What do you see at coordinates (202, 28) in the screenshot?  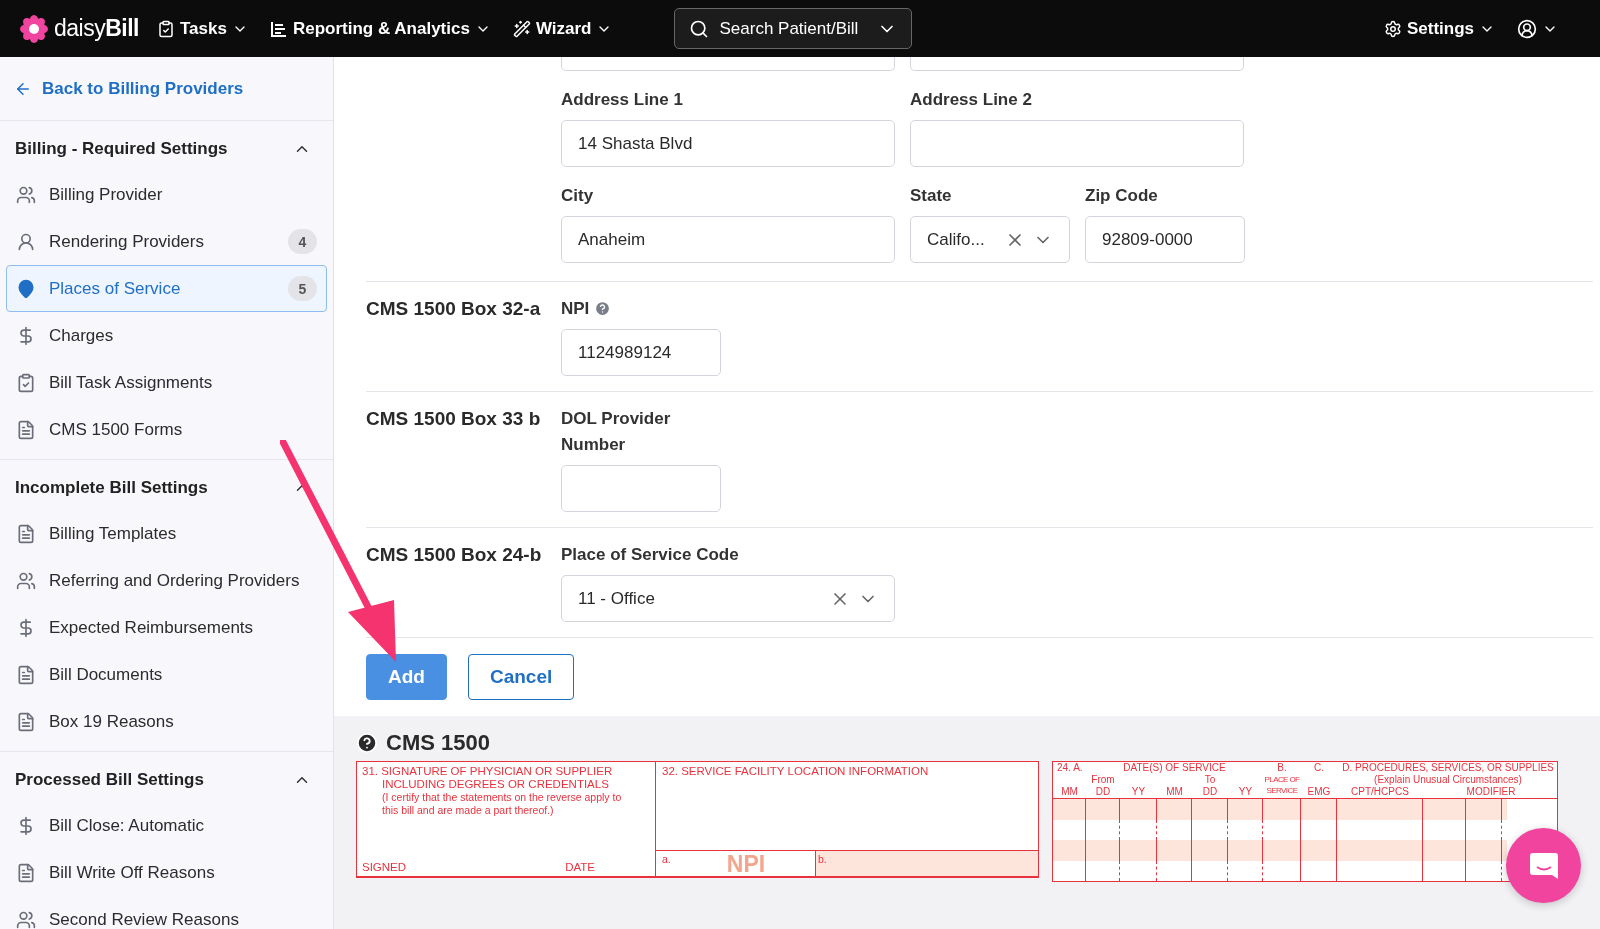 I see `nav-menu: Tasks` at bounding box center [202, 28].